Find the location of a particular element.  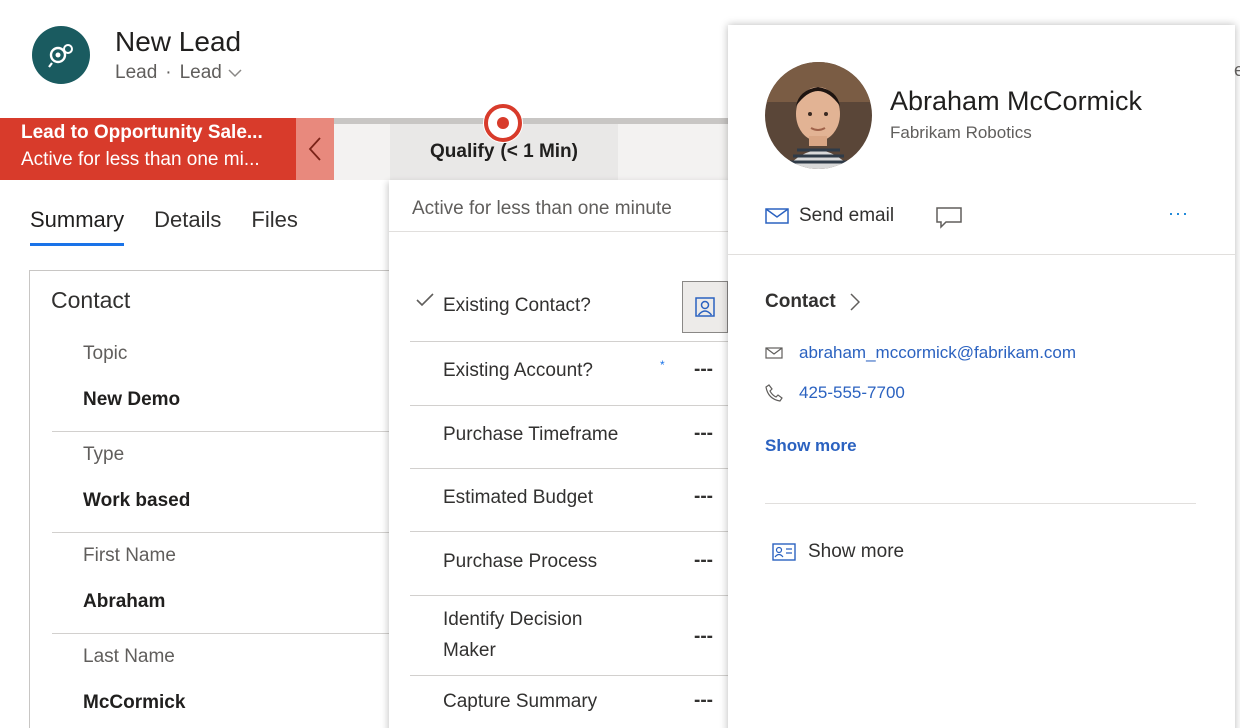

clipped-text-fragment: e is located at coordinates (1237, 70).